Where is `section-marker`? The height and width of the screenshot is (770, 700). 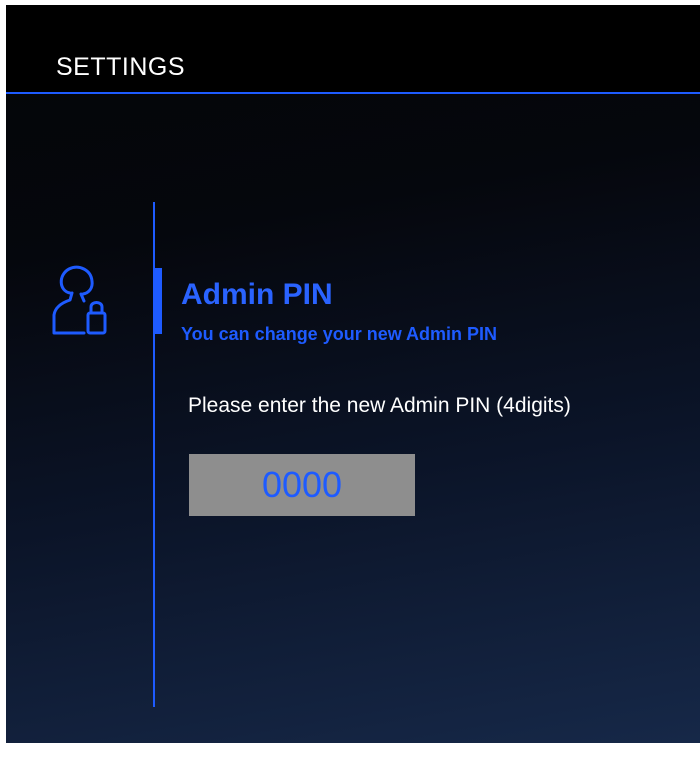 section-marker is located at coordinates (158, 301).